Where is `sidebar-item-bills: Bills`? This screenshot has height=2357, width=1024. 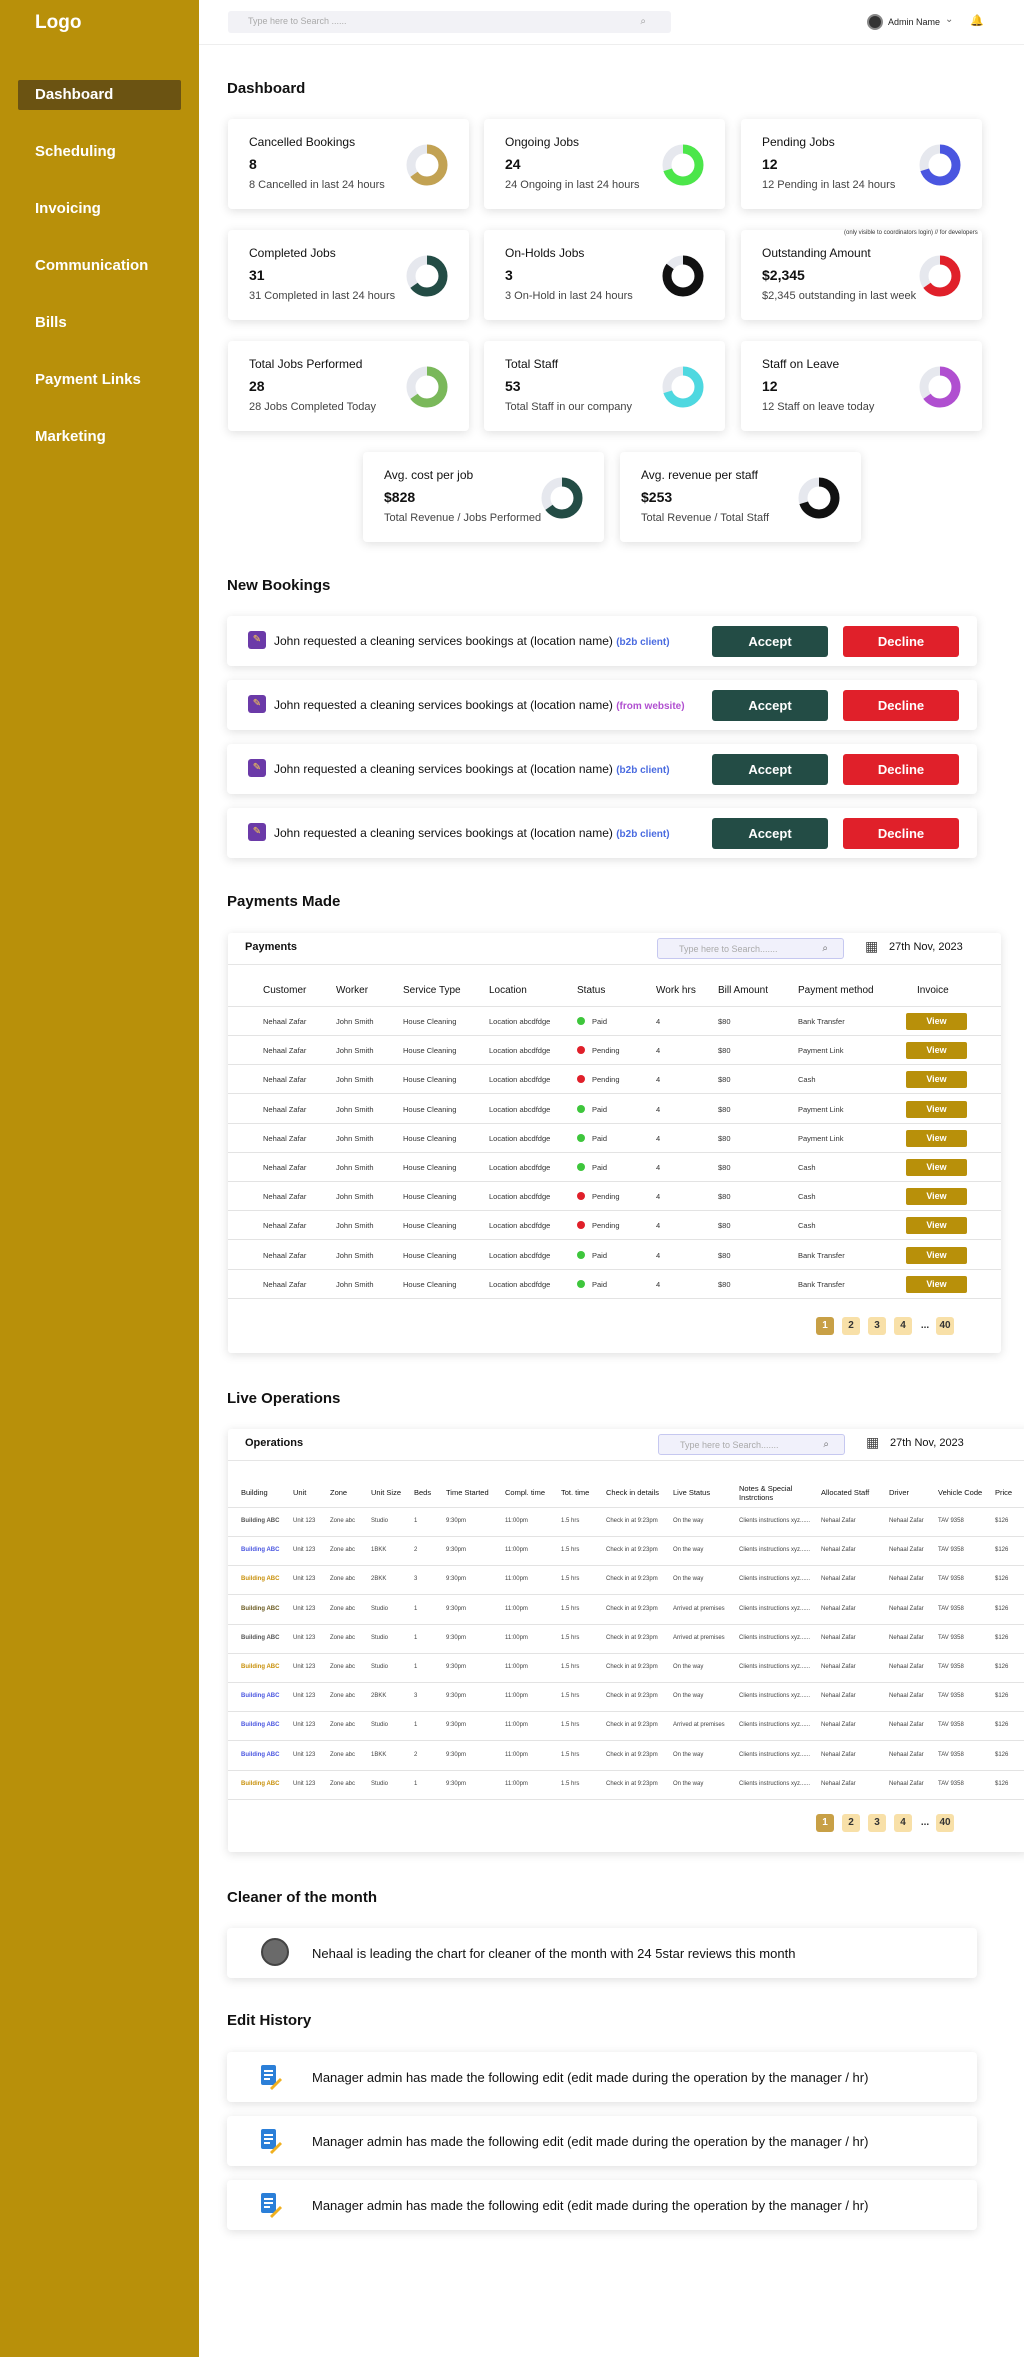
sidebar-item-bills: Bills is located at coordinates (99, 323).